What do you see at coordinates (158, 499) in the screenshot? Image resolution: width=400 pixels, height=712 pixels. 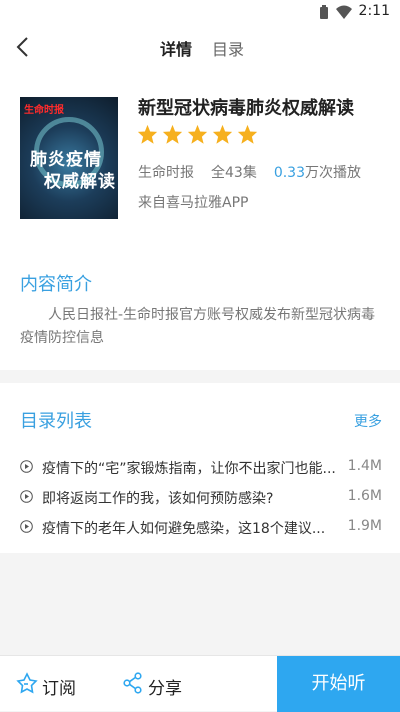 I see `episode-title: 即将返岗工作的我，该如何预防感染?` at bounding box center [158, 499].